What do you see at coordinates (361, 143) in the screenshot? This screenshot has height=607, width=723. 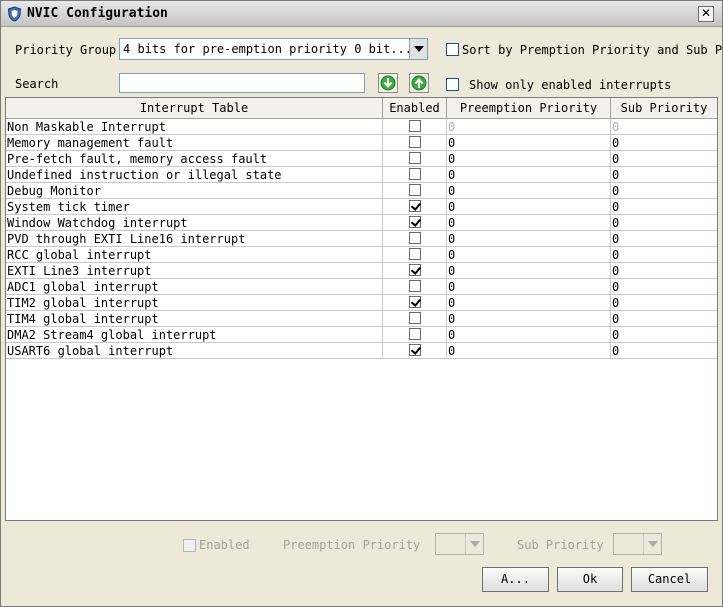 I see `table-row: Memory management fault 0 0` at bounding box center [361, 143].